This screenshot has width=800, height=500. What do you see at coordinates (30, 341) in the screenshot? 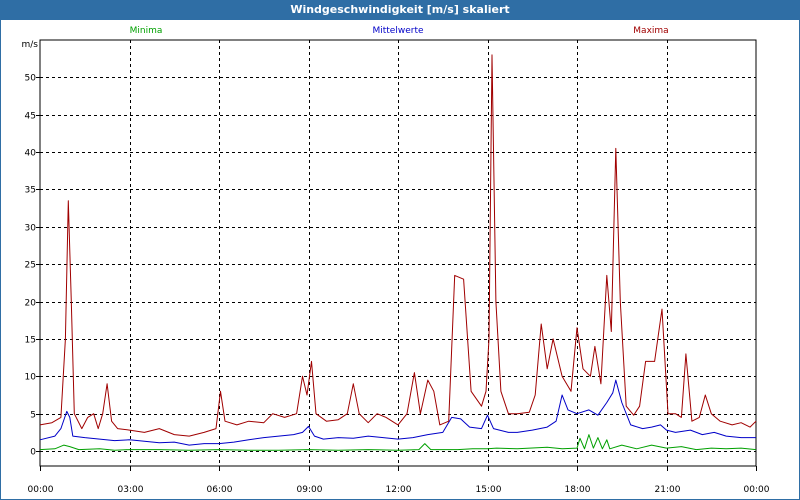
I see `y-tick-label: 15` at bounding box center [30, 341].